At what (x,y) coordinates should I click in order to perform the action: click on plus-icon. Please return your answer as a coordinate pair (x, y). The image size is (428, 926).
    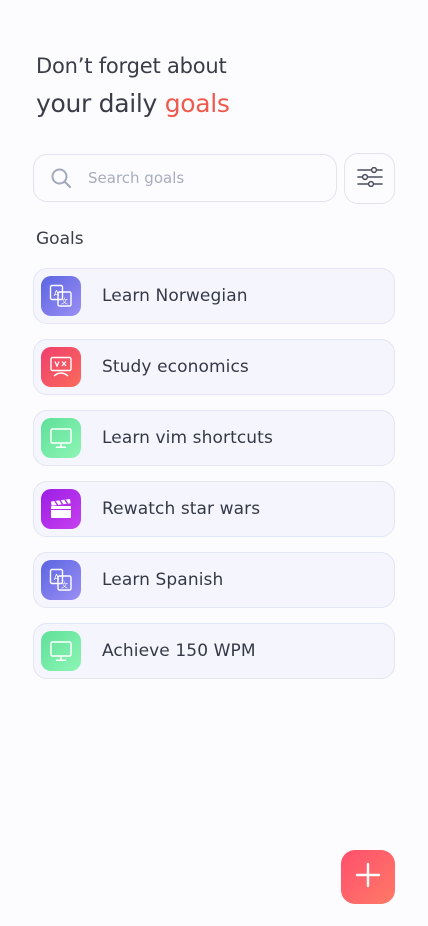
    Looking at the image, I should click on (368, 877).